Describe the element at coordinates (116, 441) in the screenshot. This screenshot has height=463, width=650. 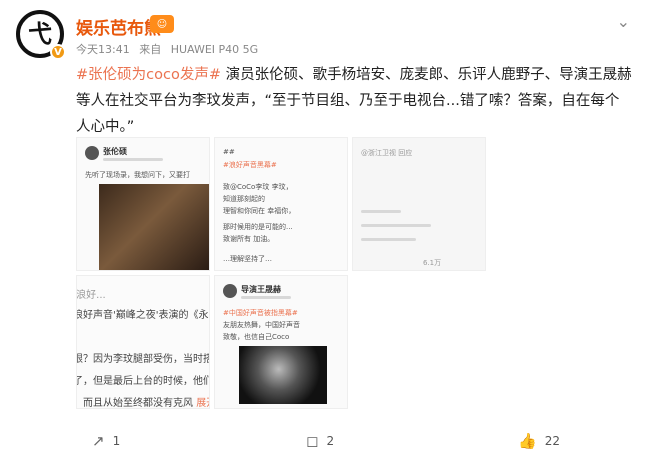
I see `share-count: 1` at that location.